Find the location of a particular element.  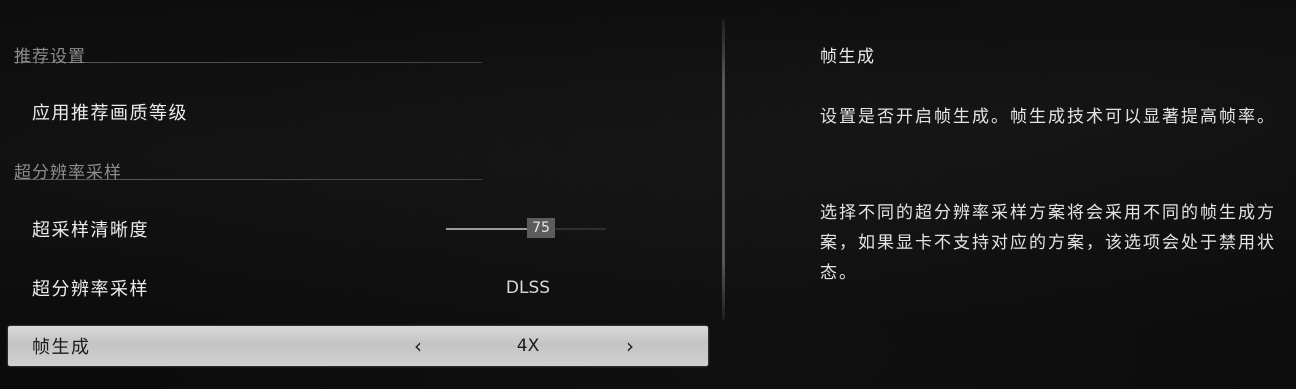

frame-gen-label: 帧生成 is located at coordinates (61, 347).